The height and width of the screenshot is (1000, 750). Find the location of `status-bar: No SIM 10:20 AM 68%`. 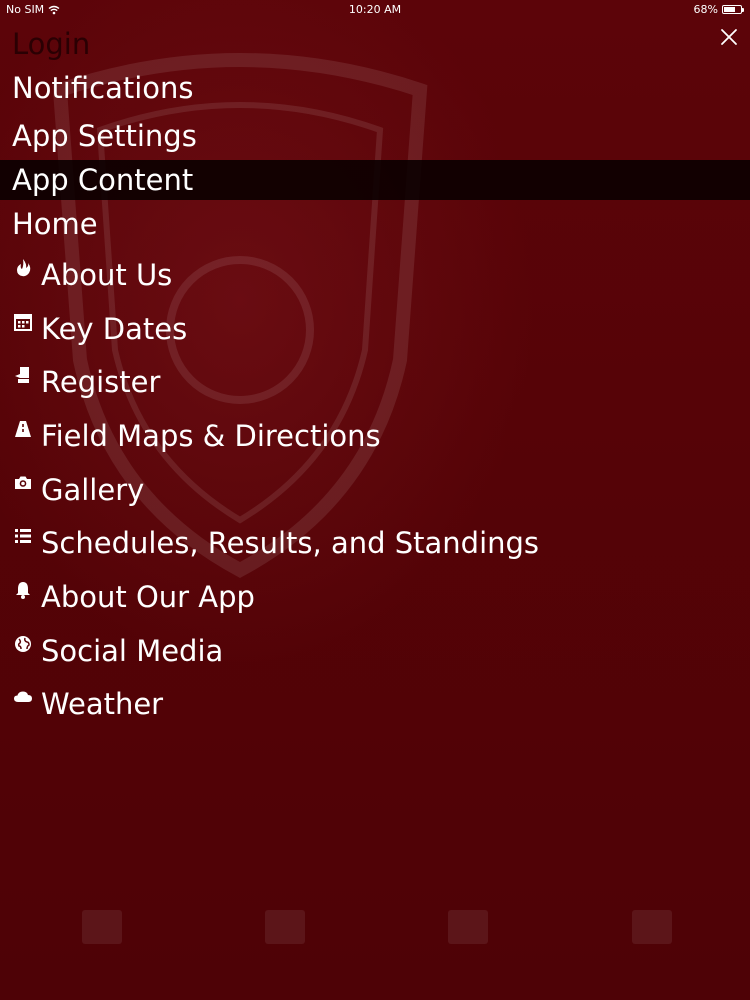

status-bar: No SIM 10:20 AM 68% is located at coordinates (375, 10).